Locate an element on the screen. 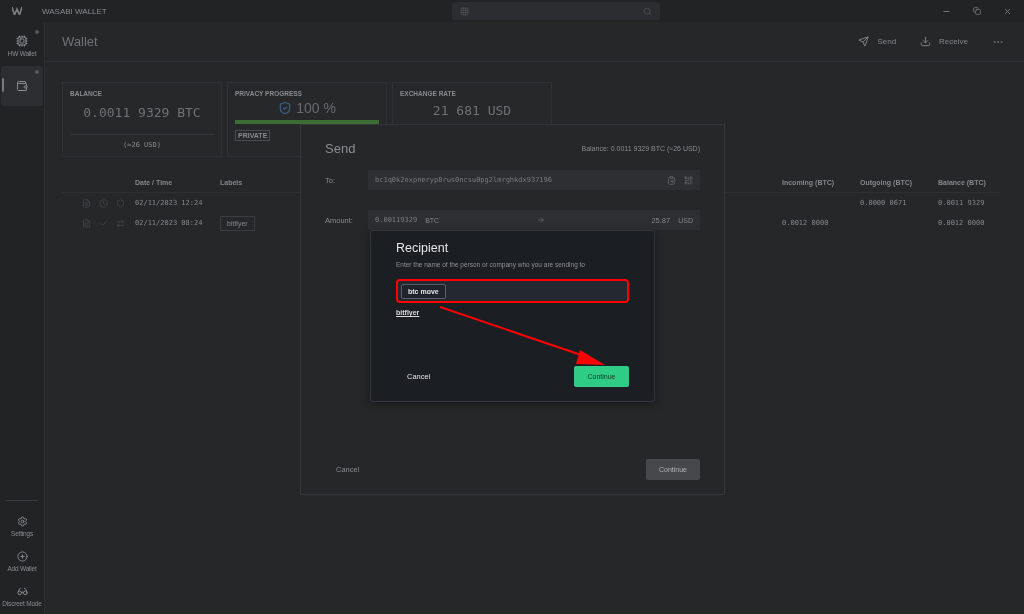 The width and height of the screenshot is (1024, 614). glasses-icon is located at coordinates (22, 591).